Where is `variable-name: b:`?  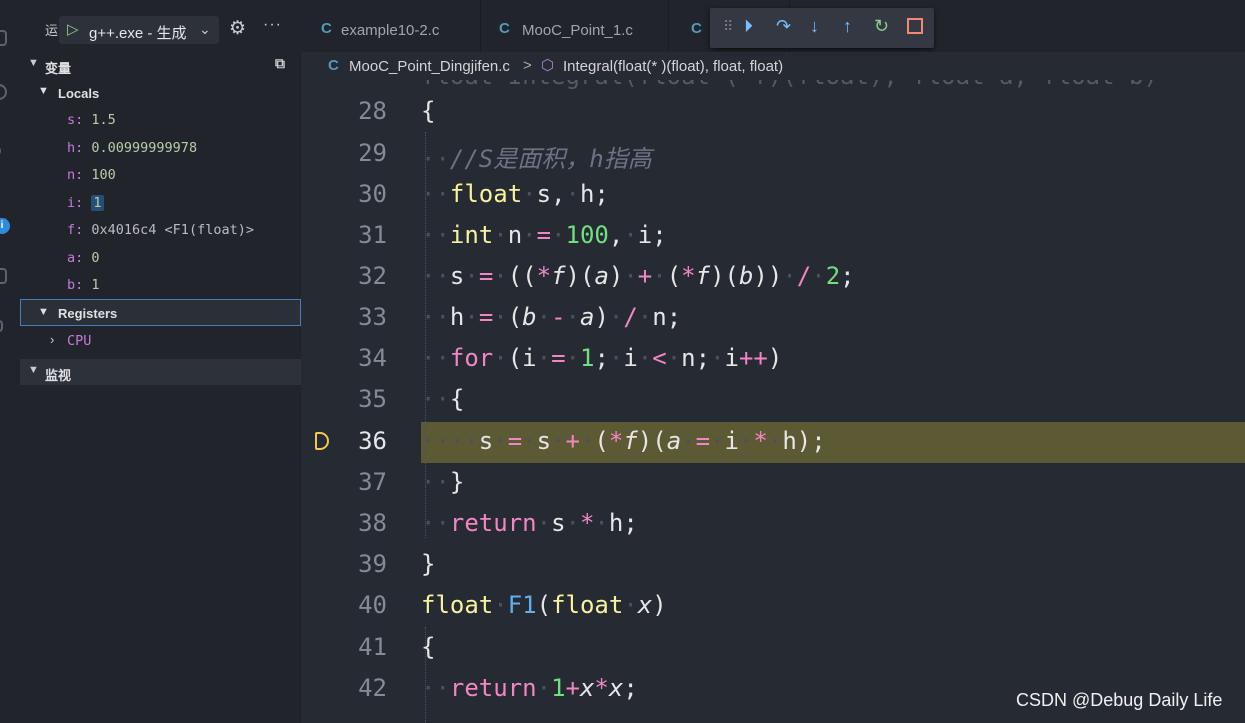 variable-name: b: is located at coordinates (75, 285).